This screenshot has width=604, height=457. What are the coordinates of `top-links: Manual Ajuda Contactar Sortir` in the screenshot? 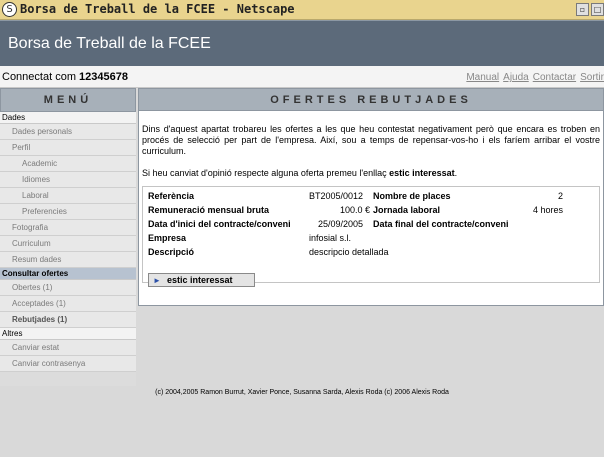 It's located at (533, 77).